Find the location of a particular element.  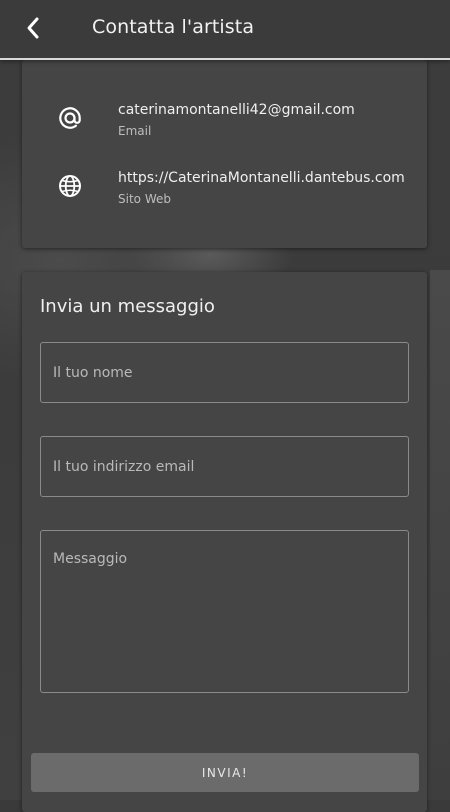

app-bar: Contatta l'artista is located at coordinates (225, 30).